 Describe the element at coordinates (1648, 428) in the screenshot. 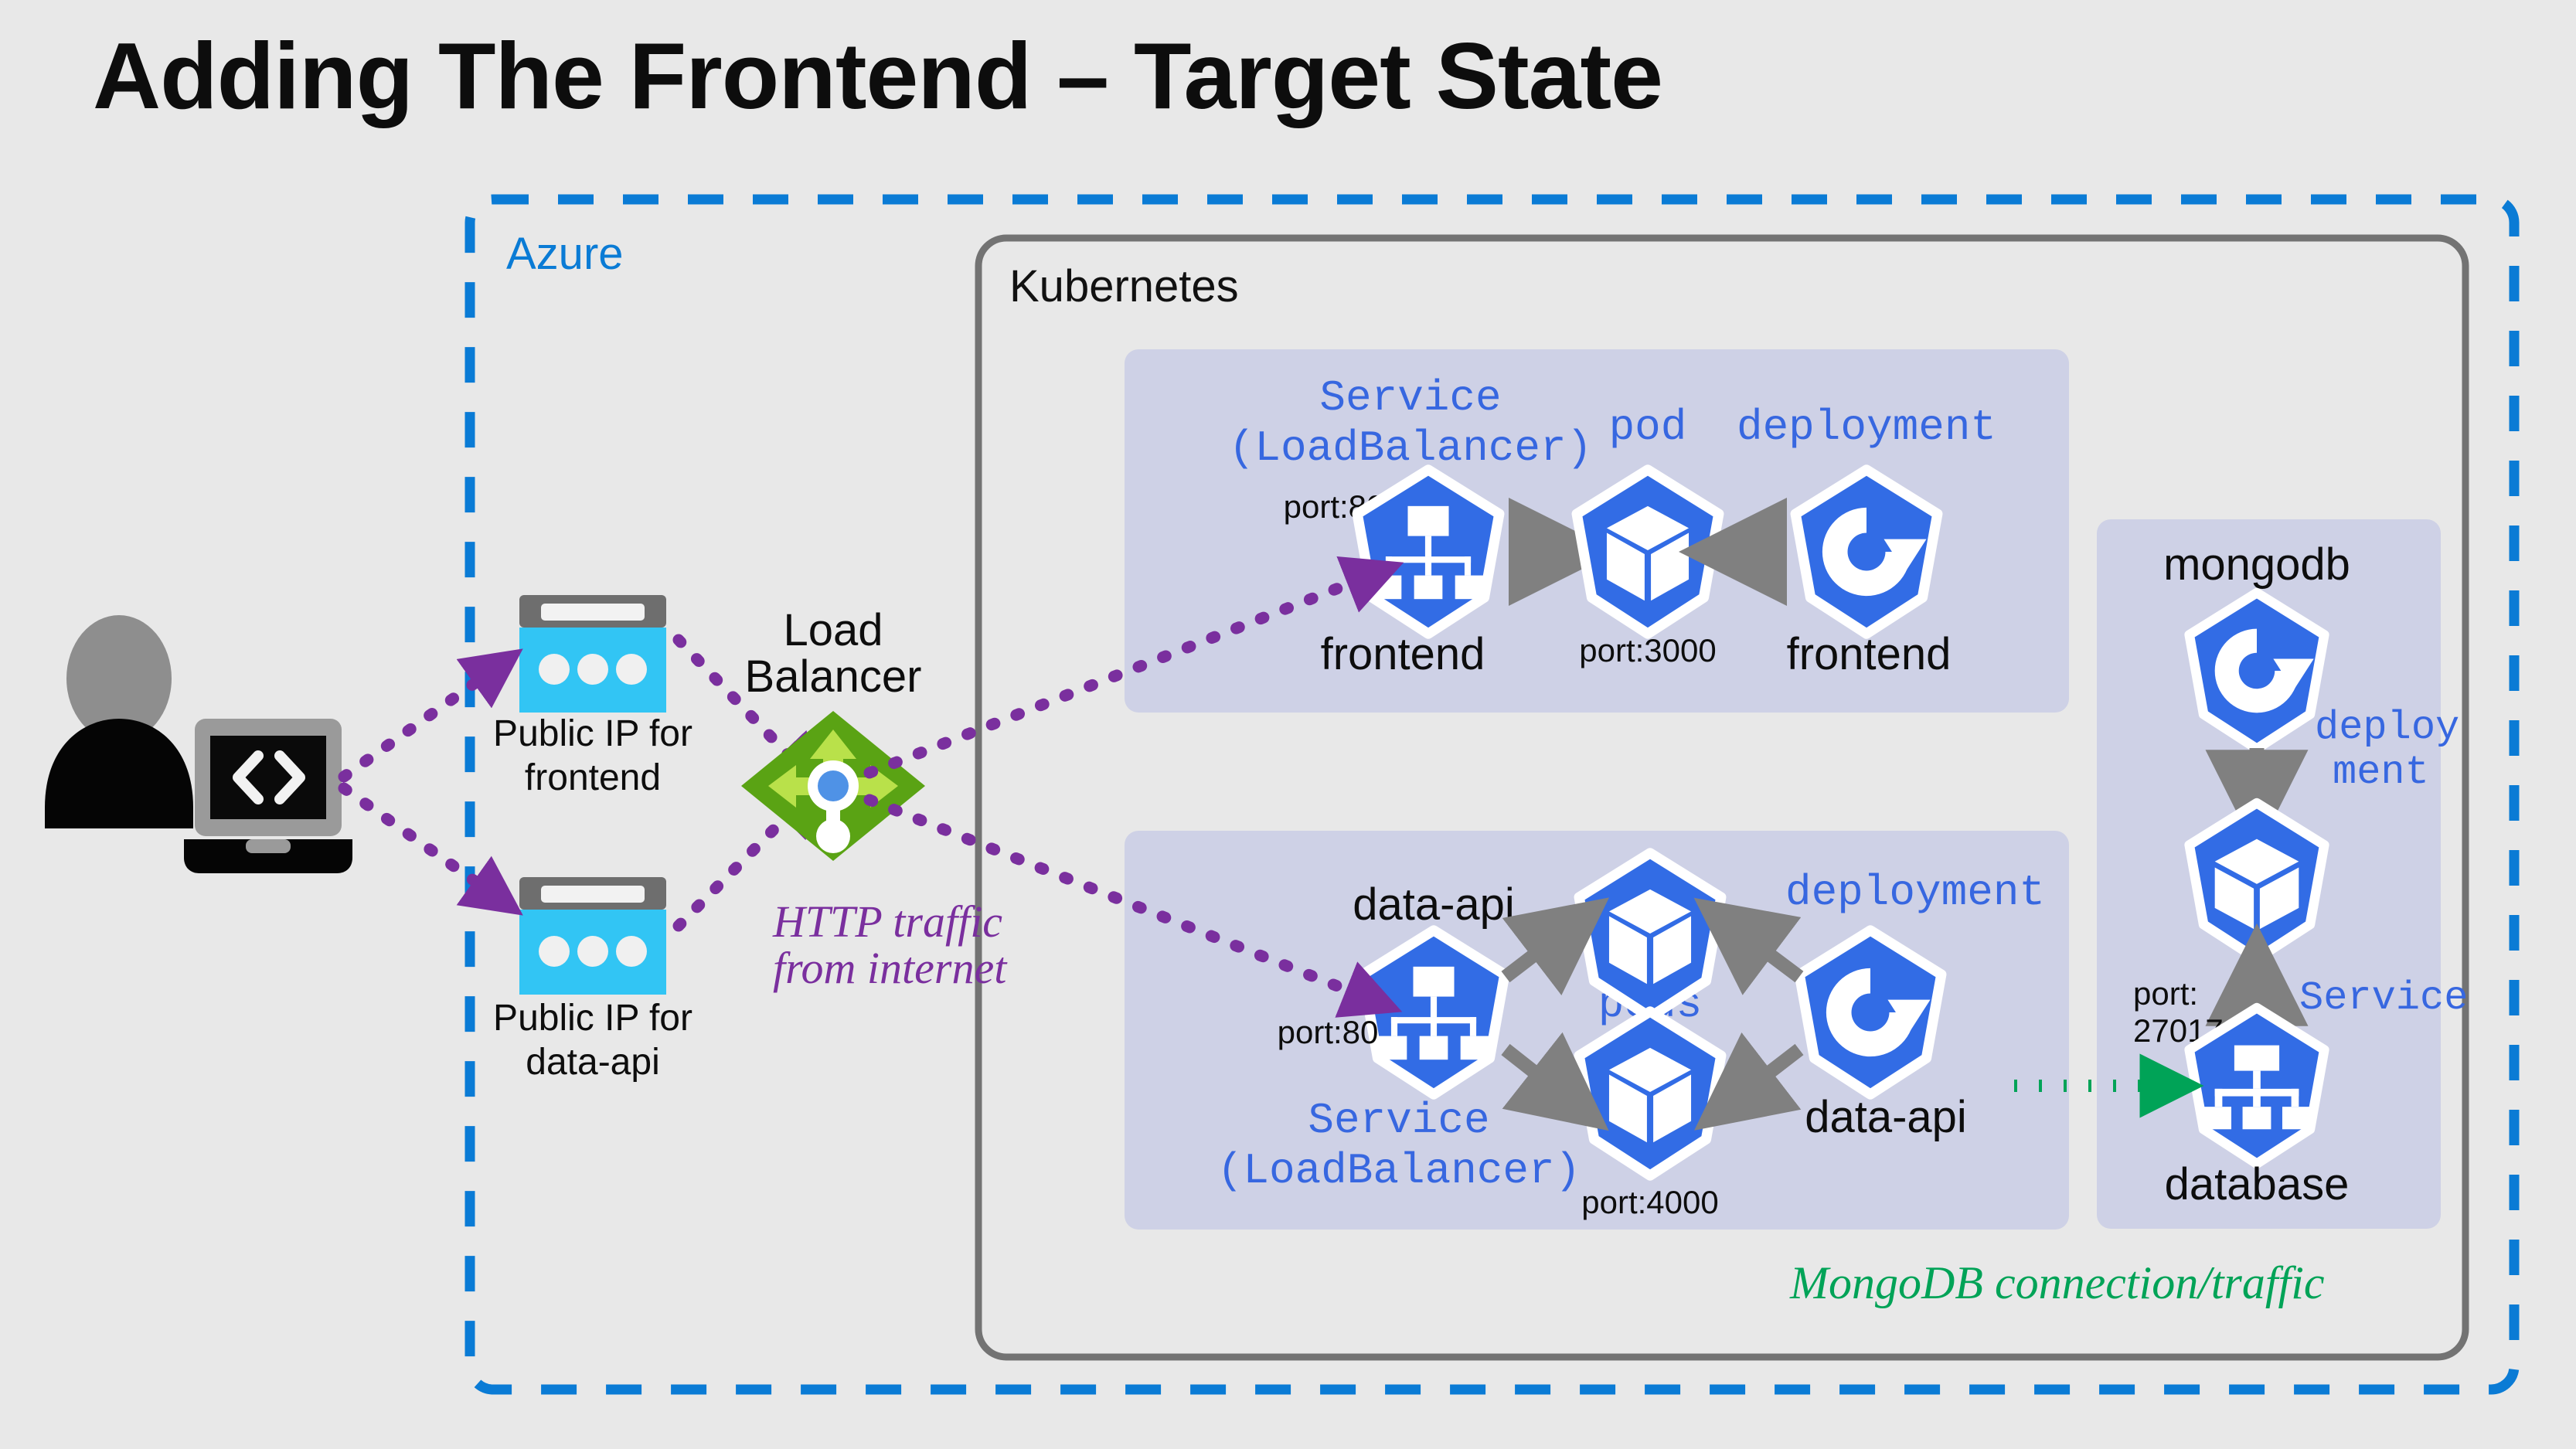

I see `frontend-pod-label: pod` at that location.